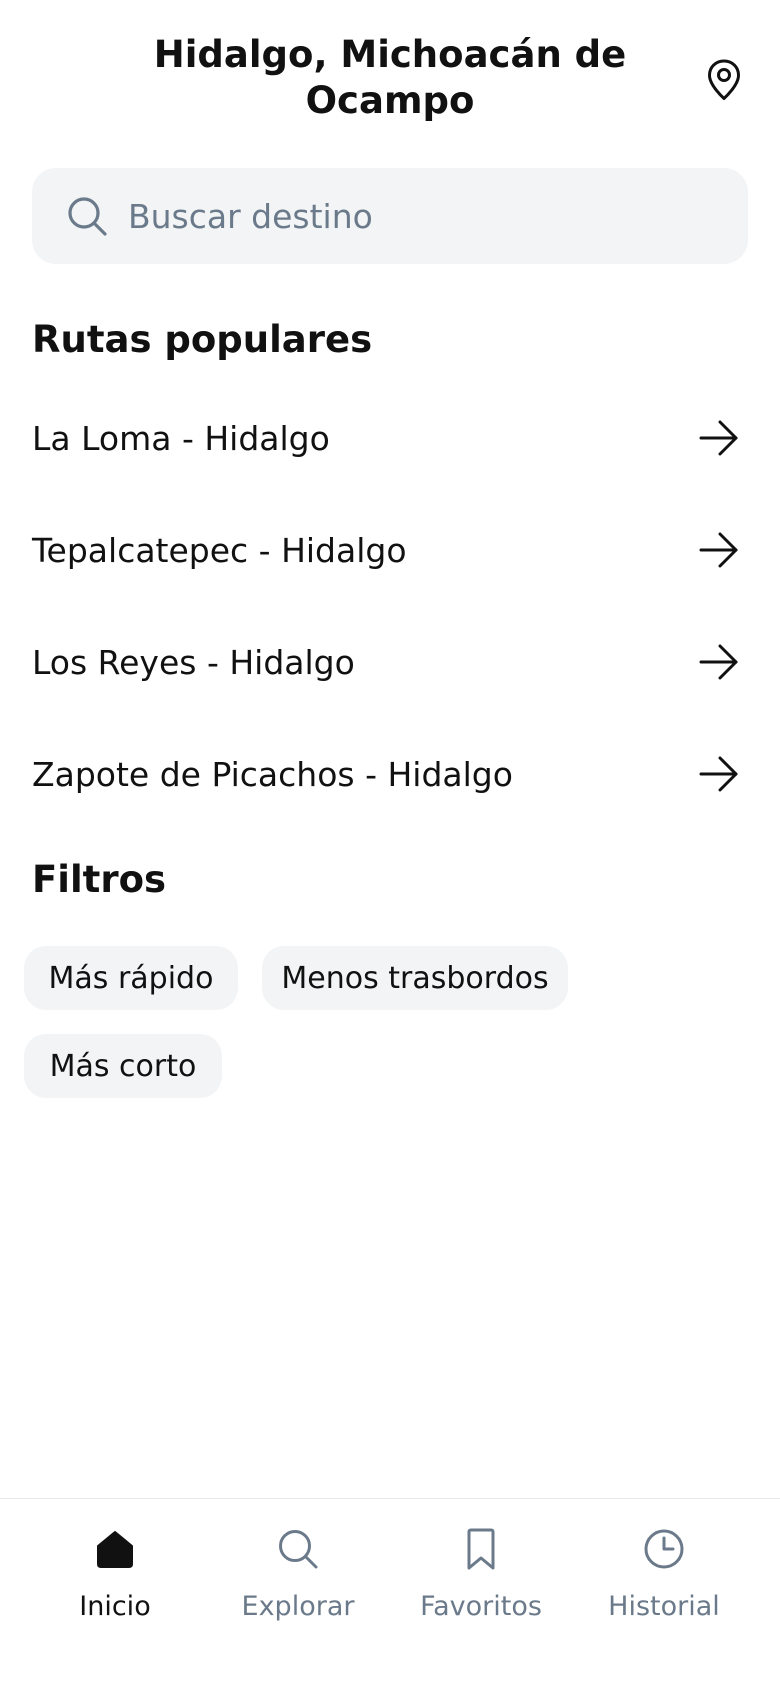 This screenshot has width=780, height=1688. What do you see at coordinates (415, 978) in the screenshot?
I see `filter-chip-fewer-transfers: Menos trasbordos` at bounding box center [415, 978].